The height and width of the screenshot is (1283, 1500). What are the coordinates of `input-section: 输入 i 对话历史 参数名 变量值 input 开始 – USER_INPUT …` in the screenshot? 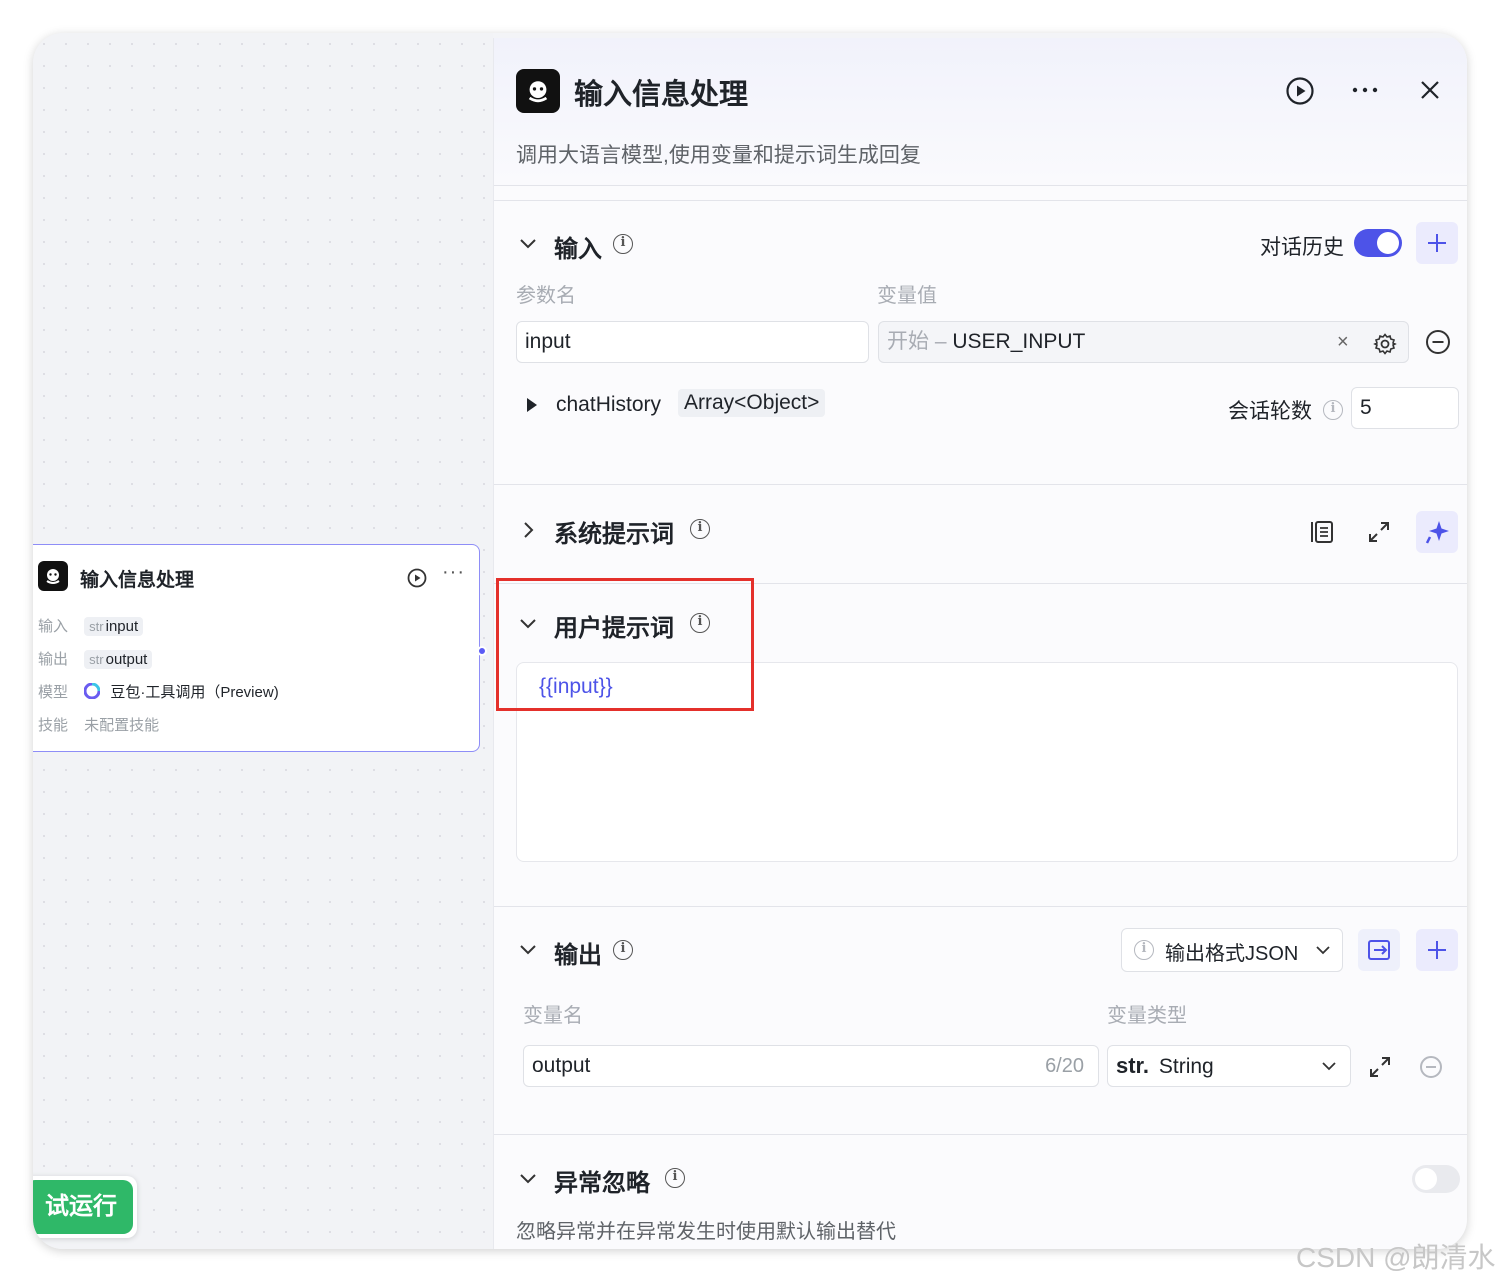 It's located at (980, 342).